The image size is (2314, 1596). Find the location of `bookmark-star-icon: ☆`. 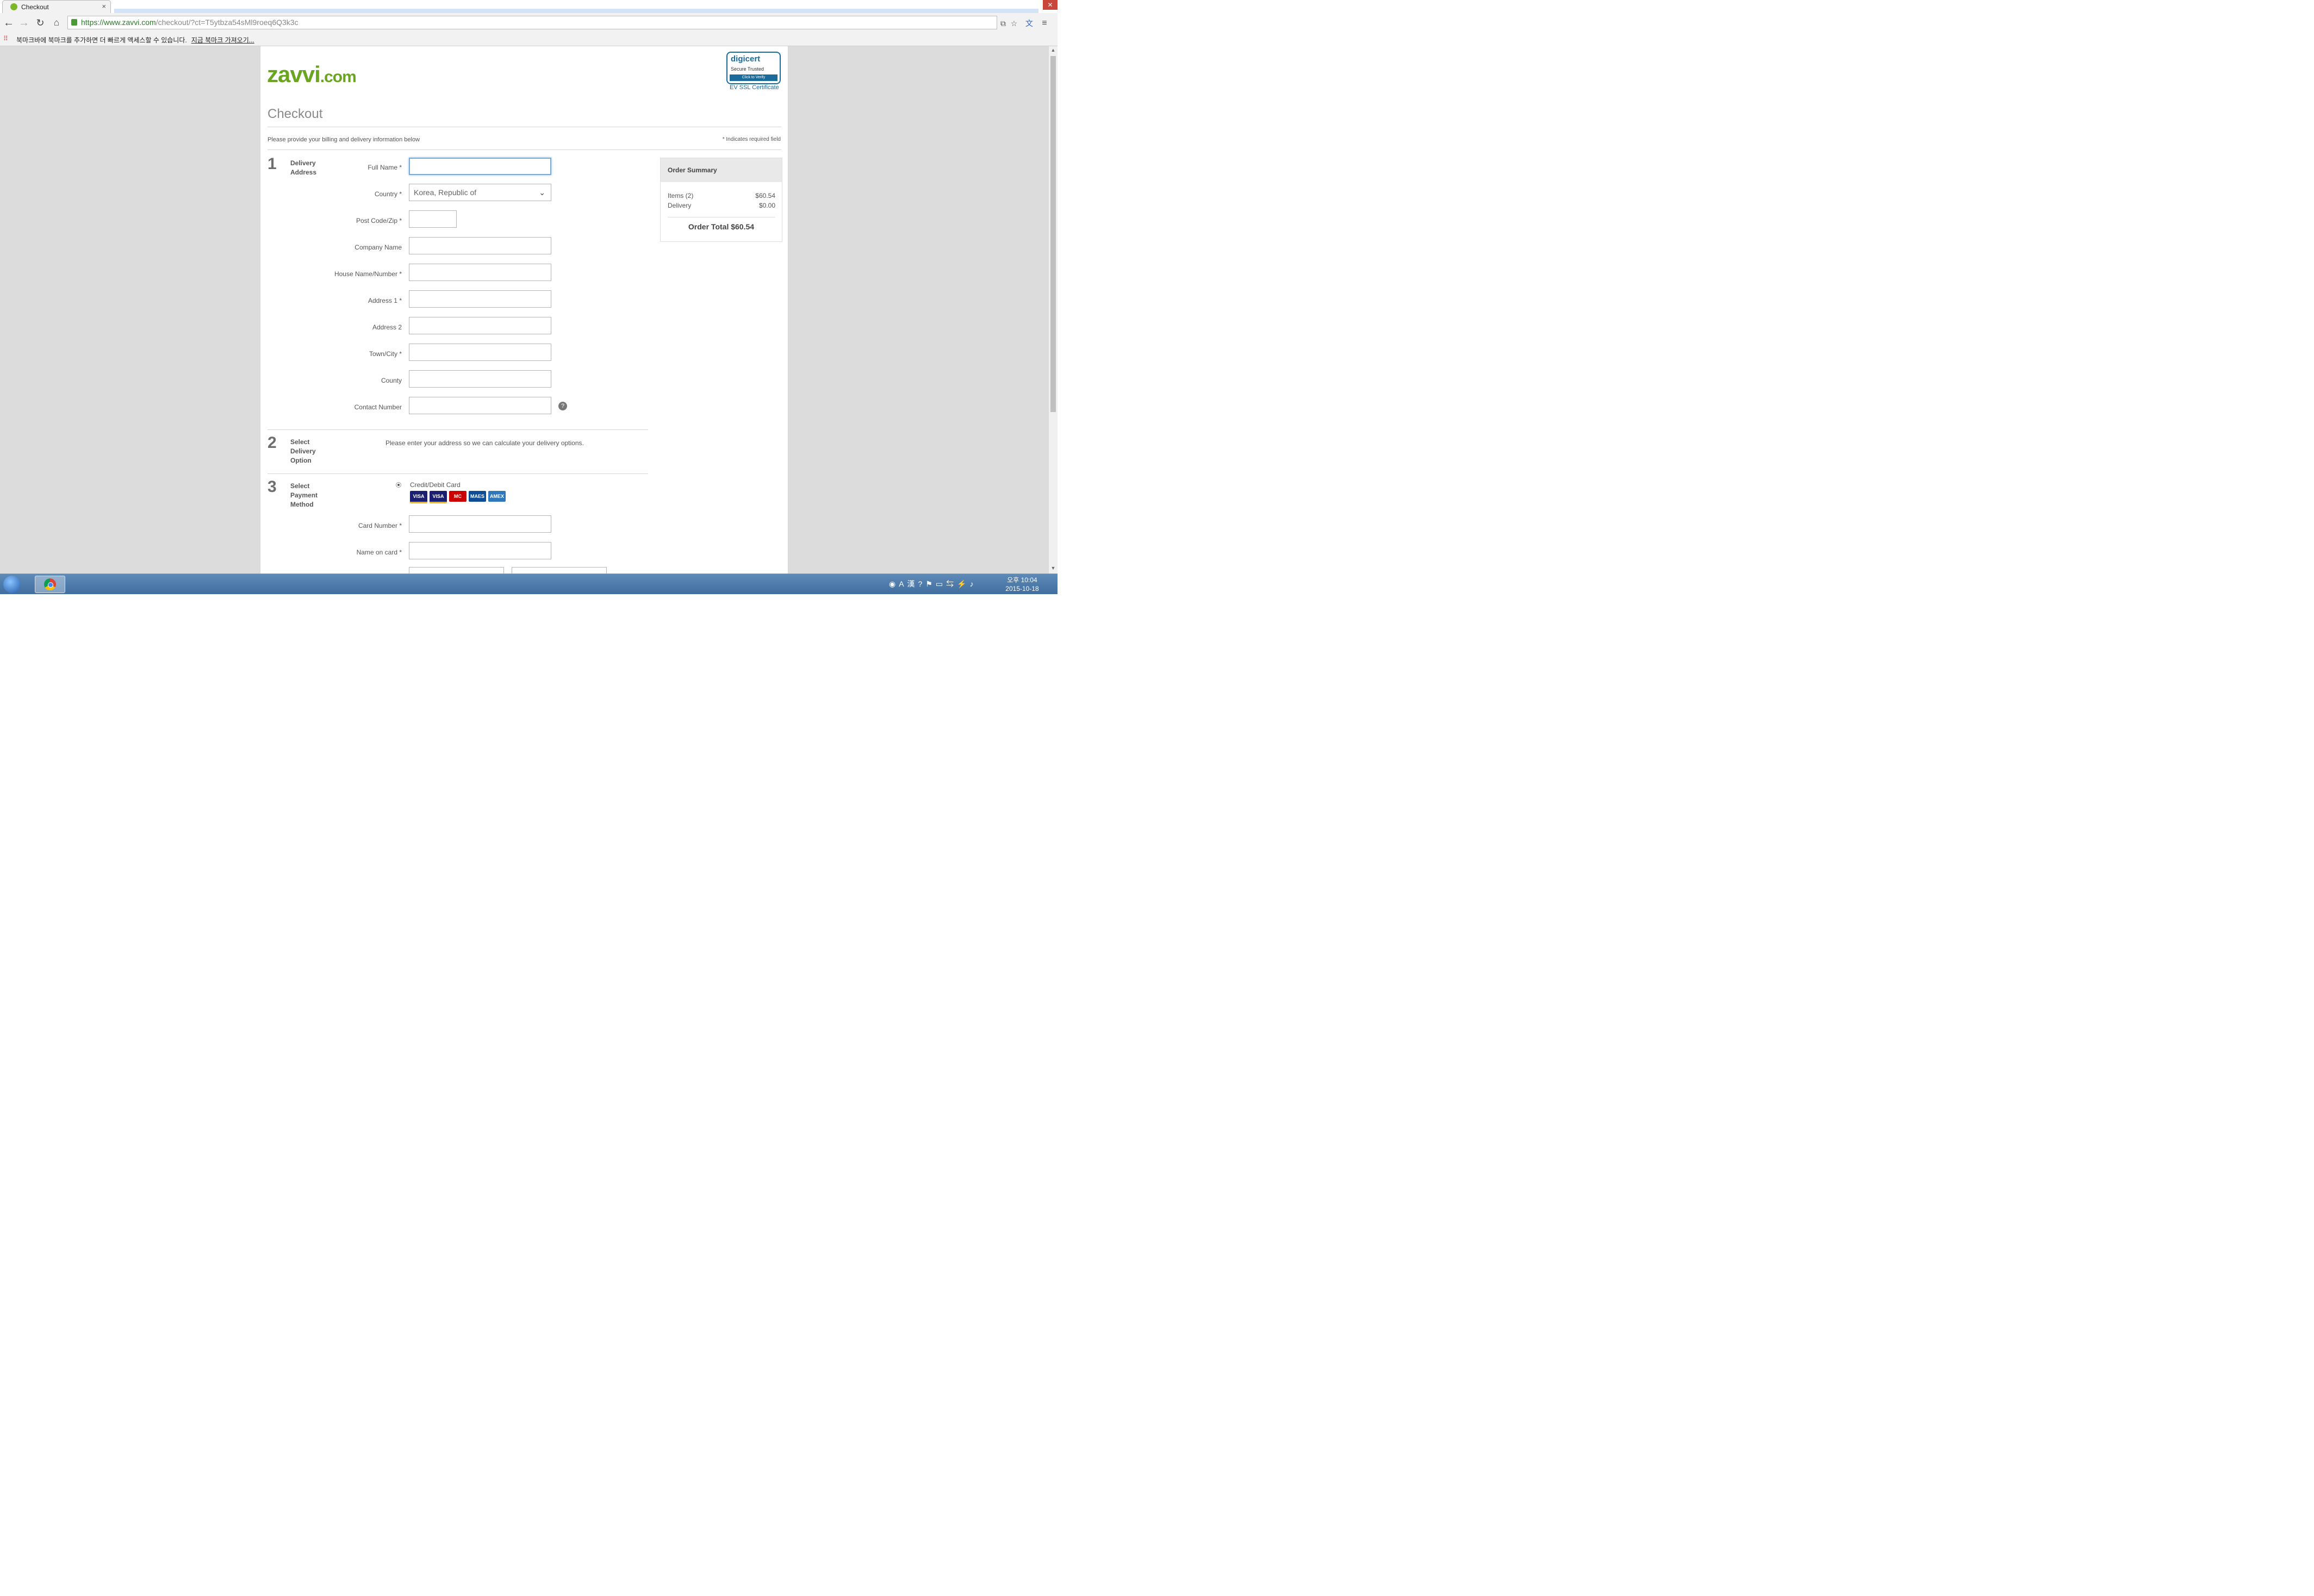

bookmark-star-icon: ☆ is located at coordinates (1014, 23).